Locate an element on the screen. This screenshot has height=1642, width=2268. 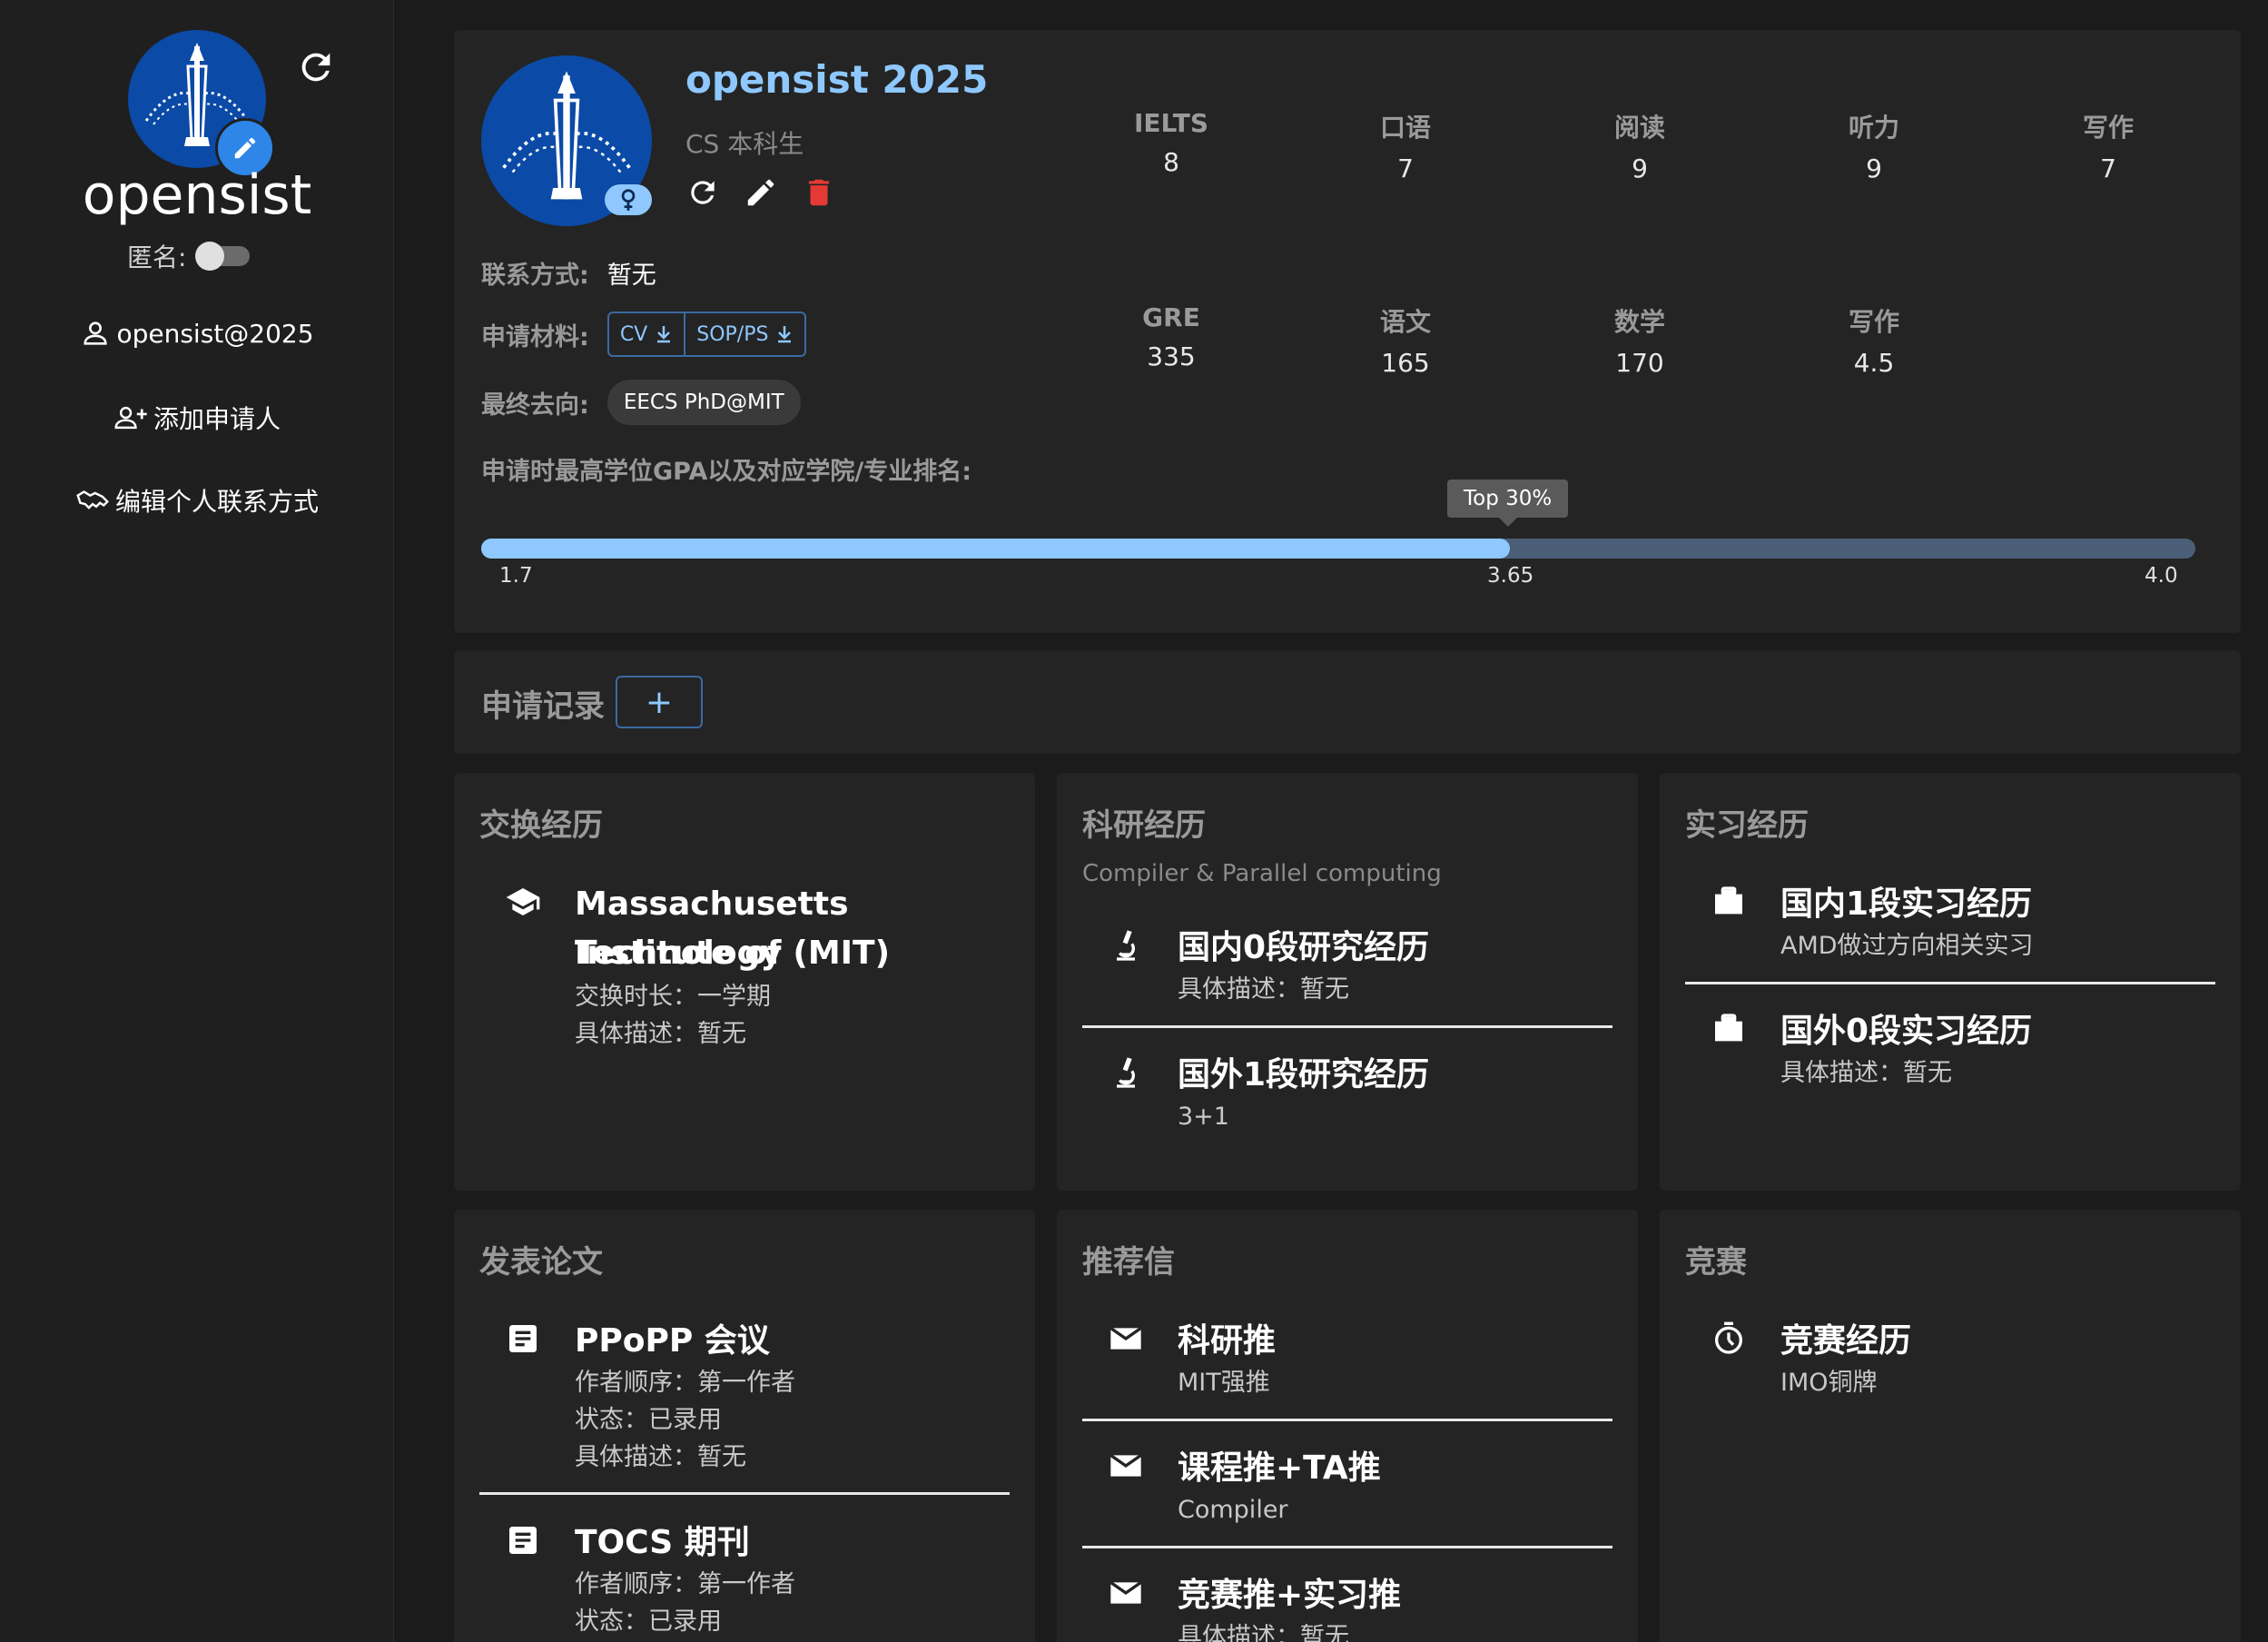
score-value: 8 is located at coordinates (1171, 162).